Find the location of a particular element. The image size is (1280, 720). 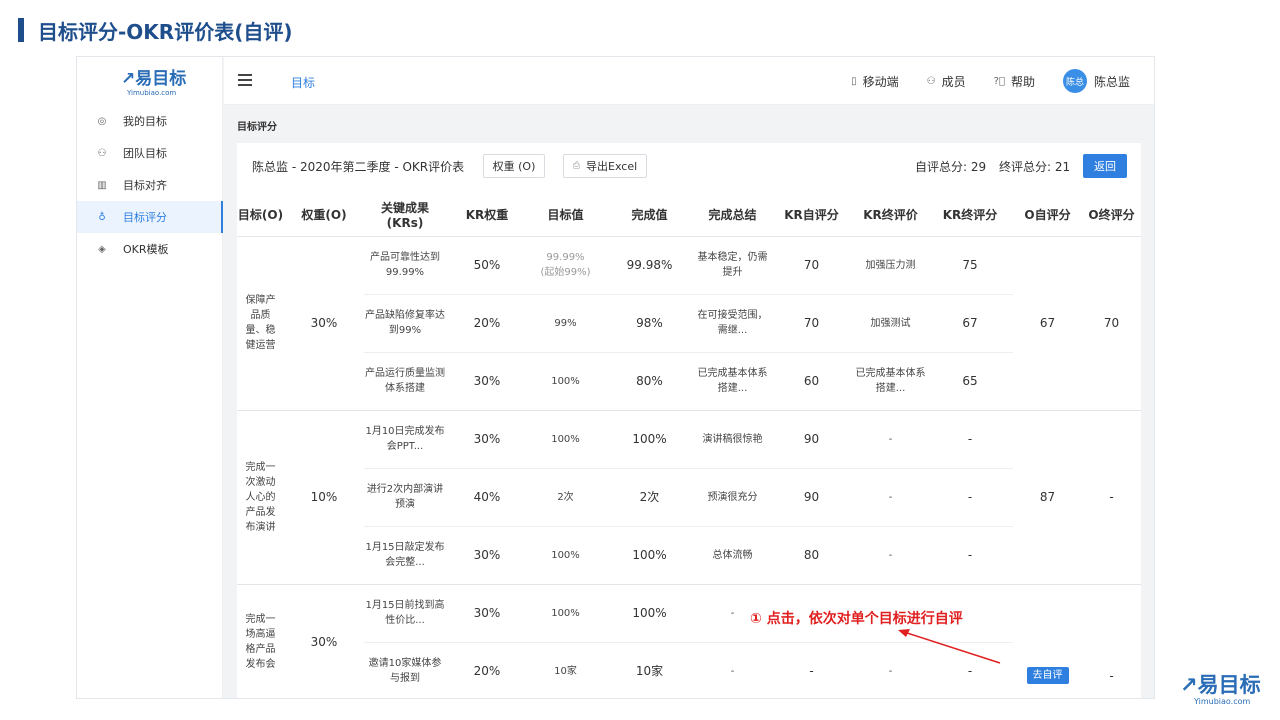

target-value: 99.99% (起始99%) is located at coordinates (565, 265).